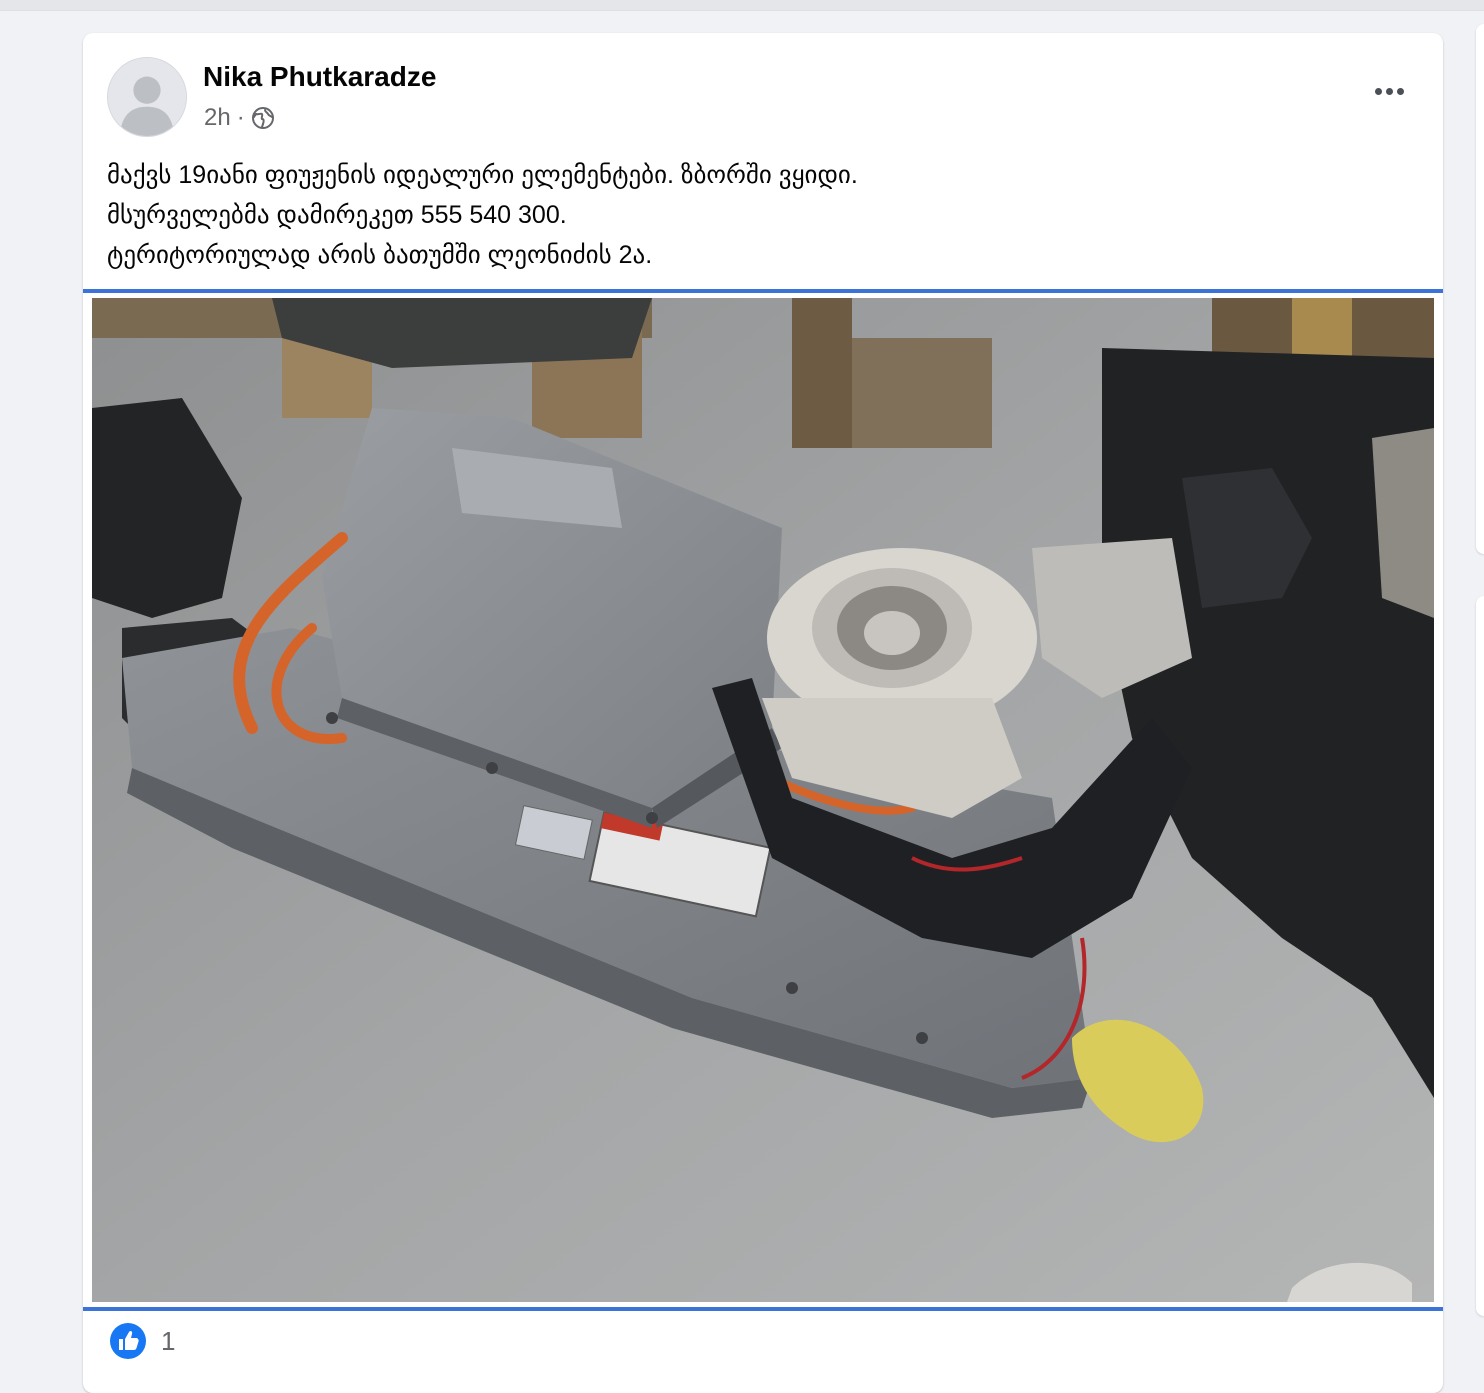 The width and height of the screenshot is (1484, 1393). What do you see at coordinates (263, 118) in the screenshot?
I see `globe-icon` at bounding box center [263, 118].